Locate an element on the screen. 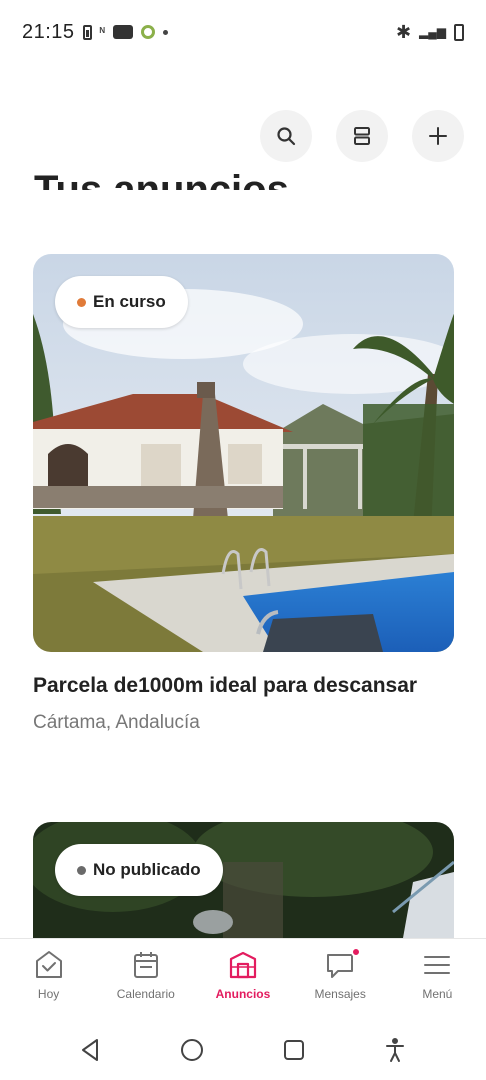 The image size is (486, 1080). nav-item-calendario: Calendario is located at coordinates (146, 975).